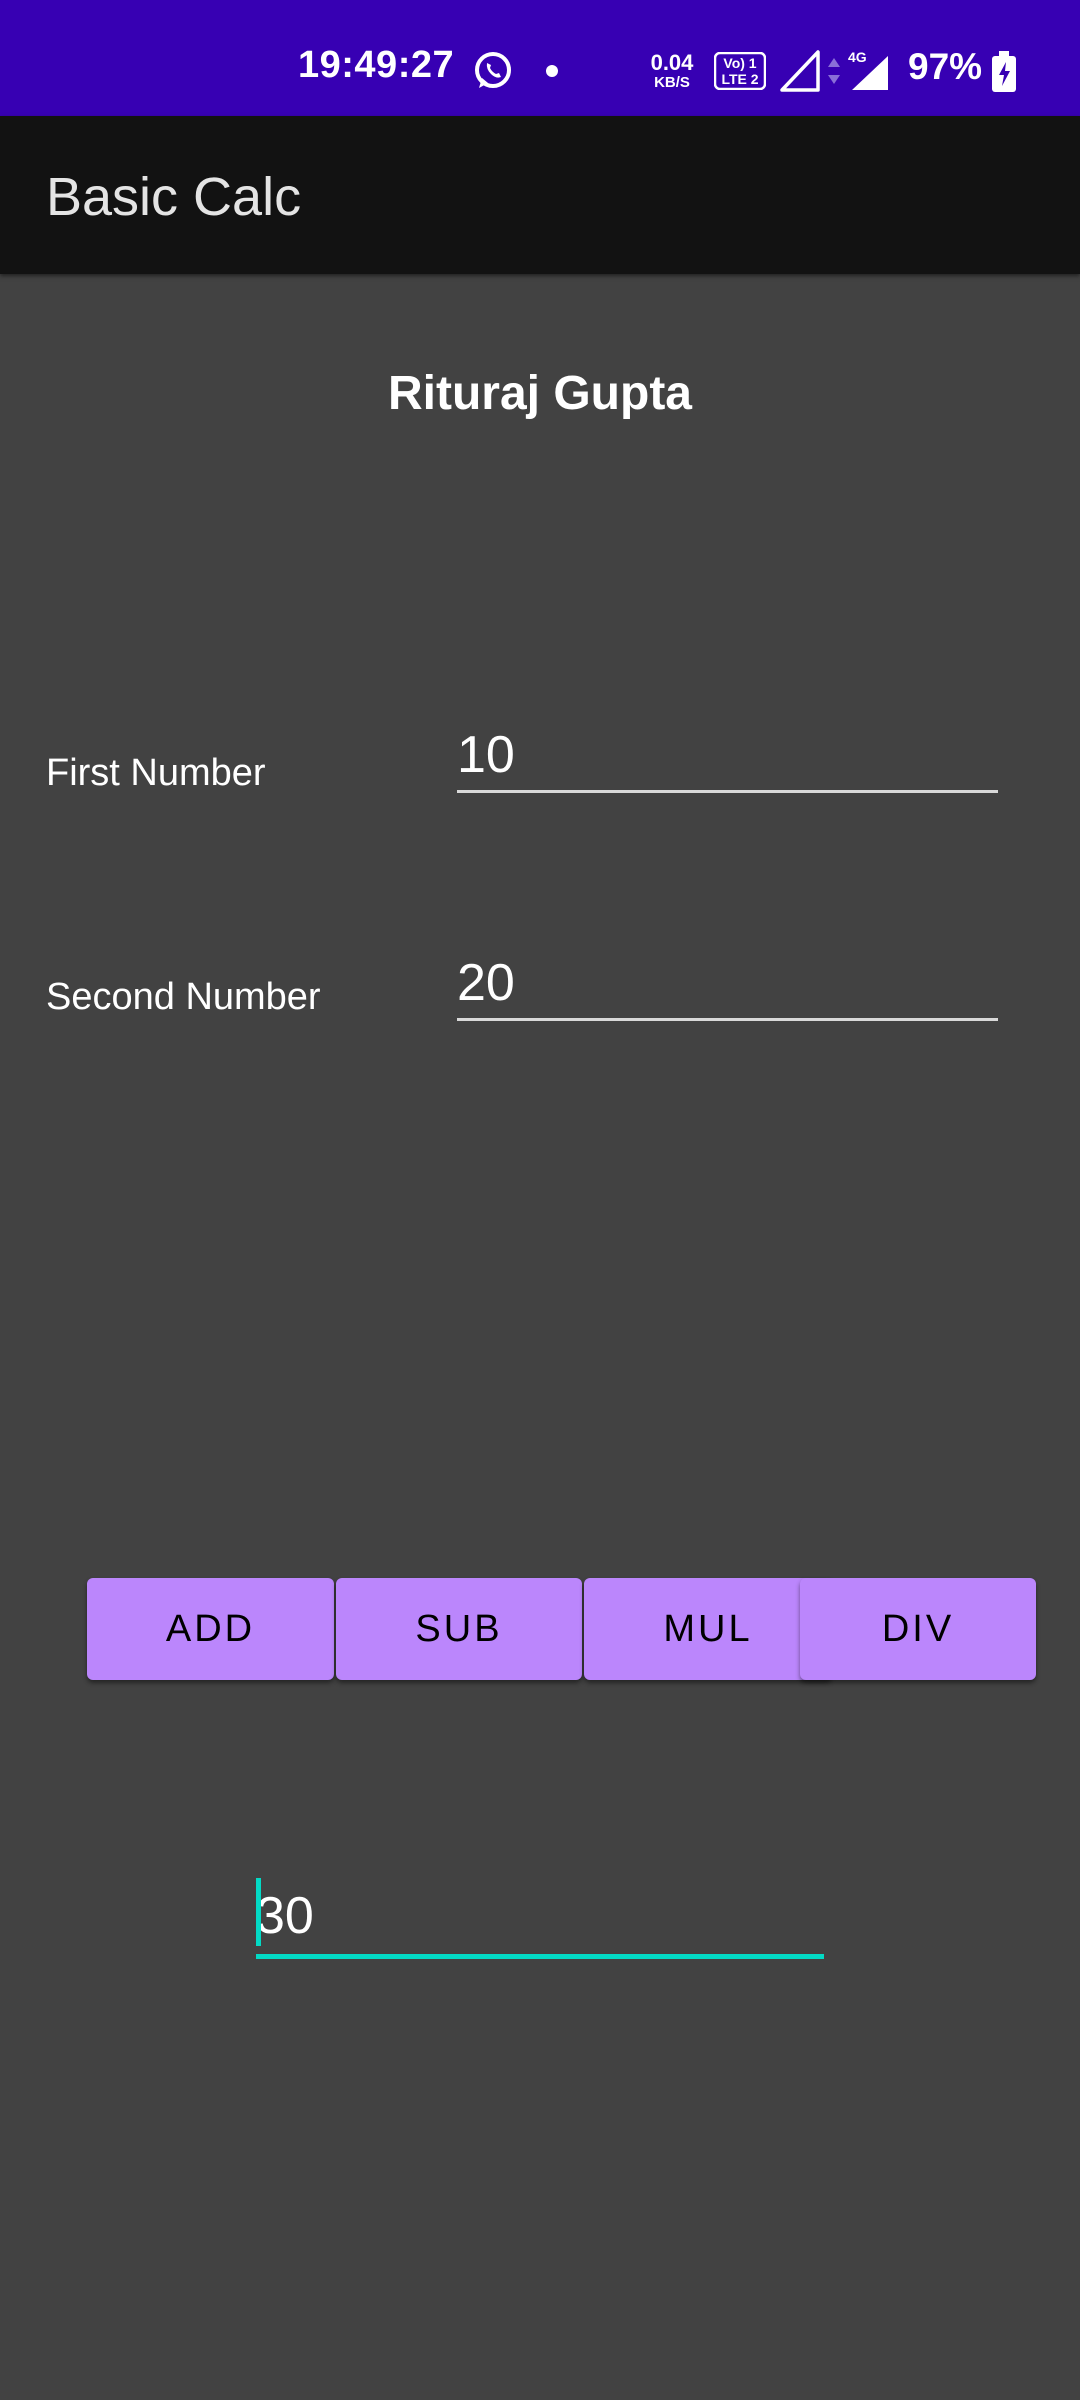  What do you see at coordinates (918, 1629) in the screenshot?
I see `div-button: DIV` at bounding box center [918, 1629].